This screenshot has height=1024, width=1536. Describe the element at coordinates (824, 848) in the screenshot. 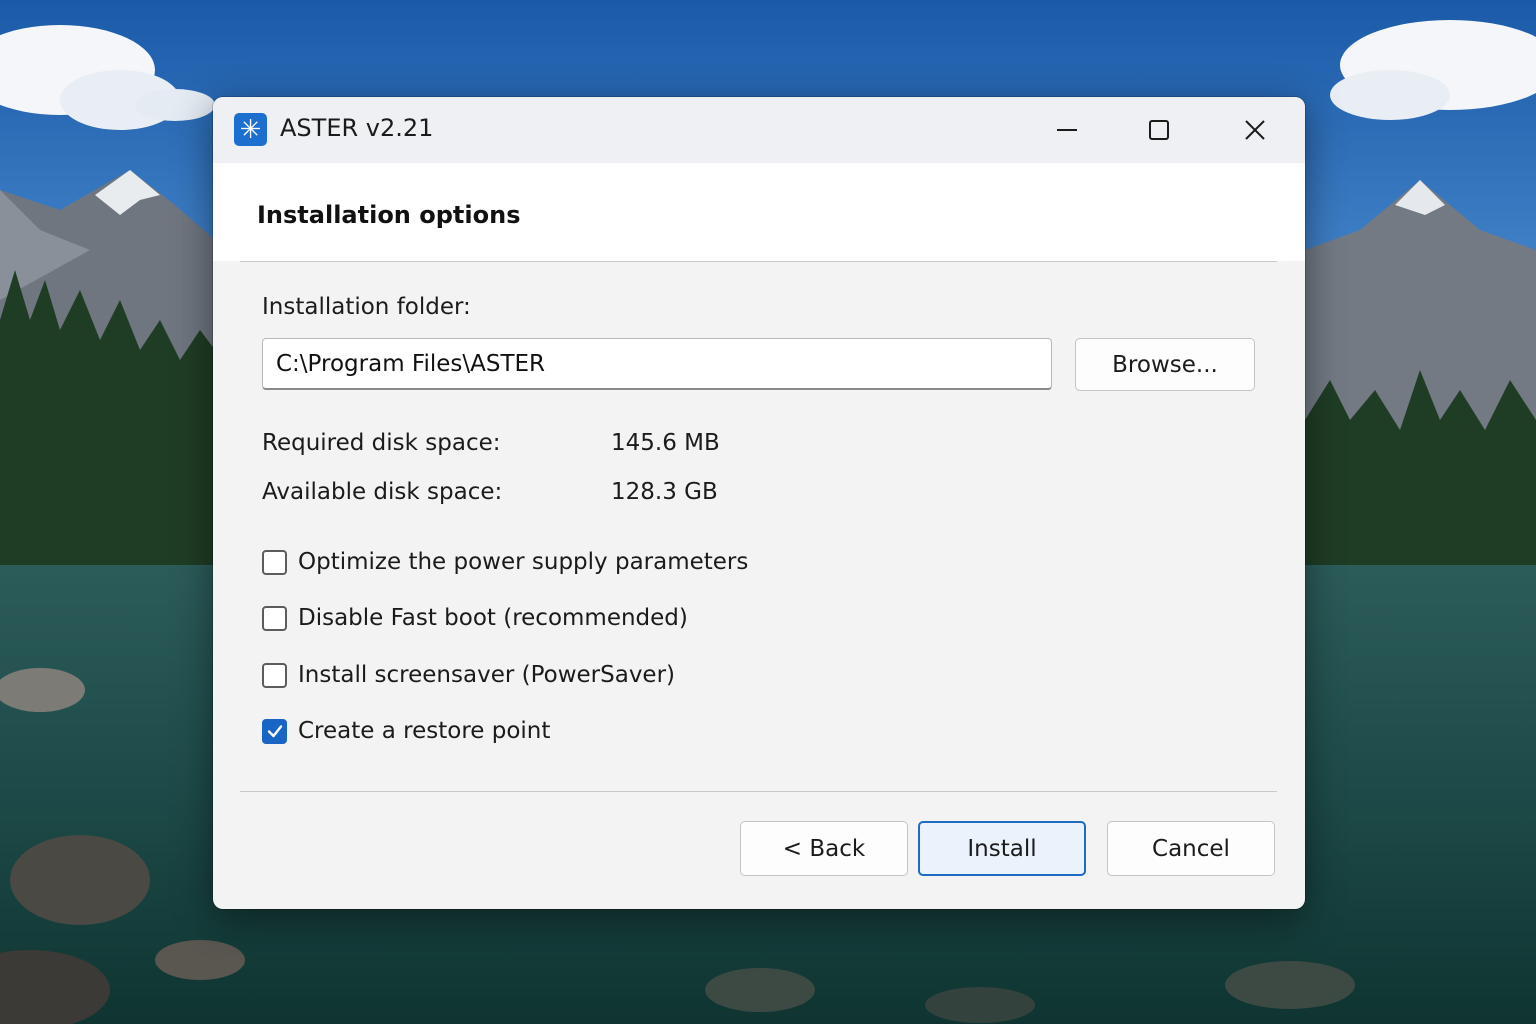

I see `back-button: < Back` at that location.